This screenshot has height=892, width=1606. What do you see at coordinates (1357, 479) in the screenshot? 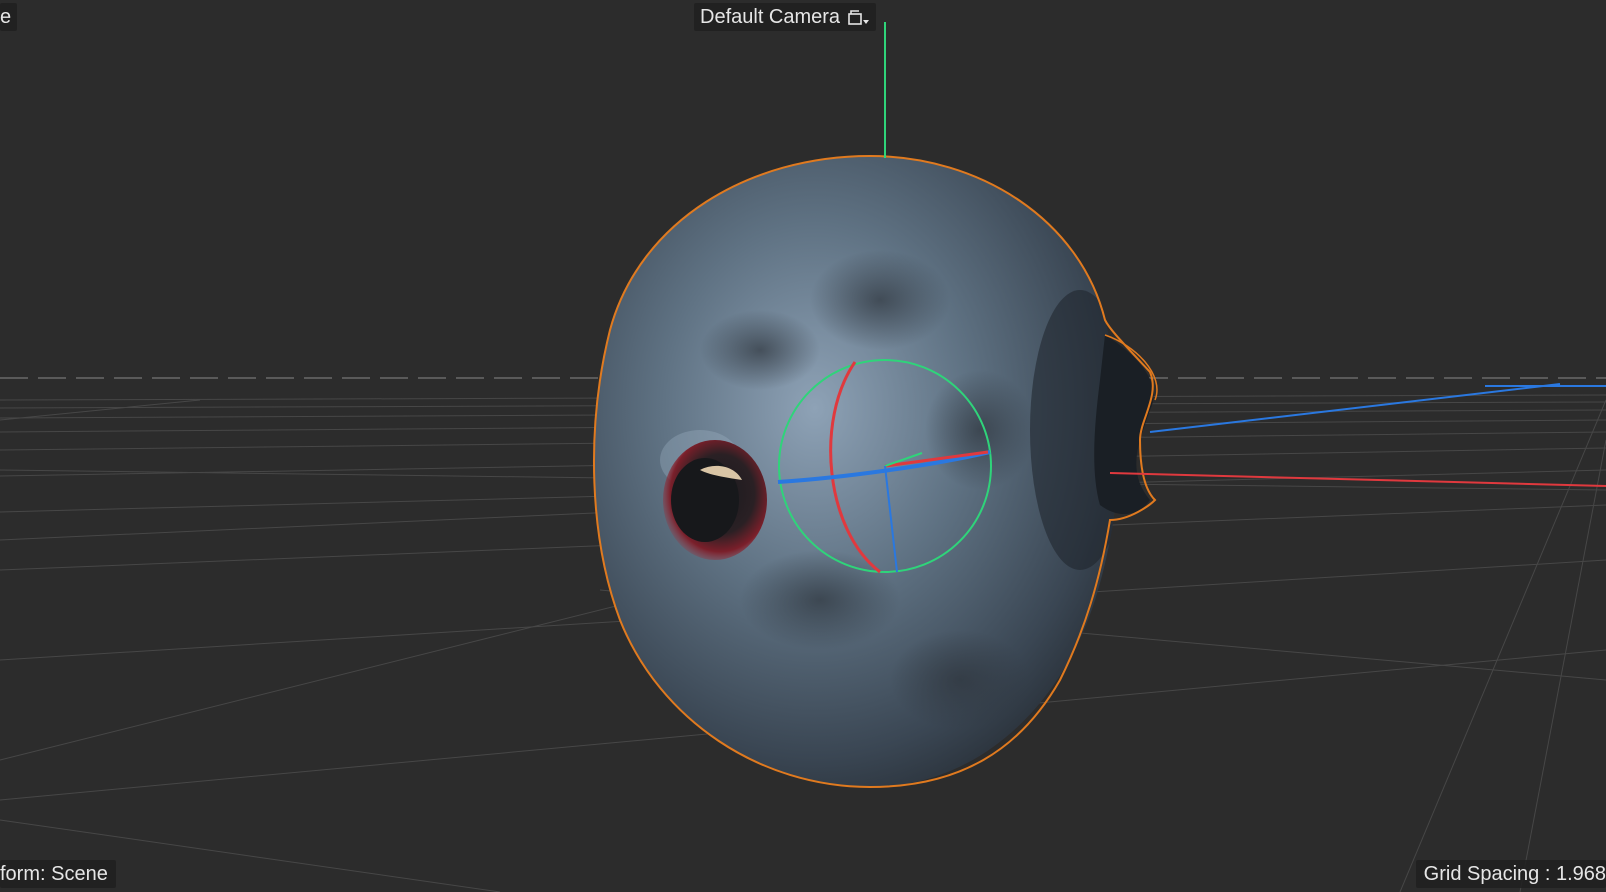
I see `axis-x-line` at bounding box center [1357, 479].